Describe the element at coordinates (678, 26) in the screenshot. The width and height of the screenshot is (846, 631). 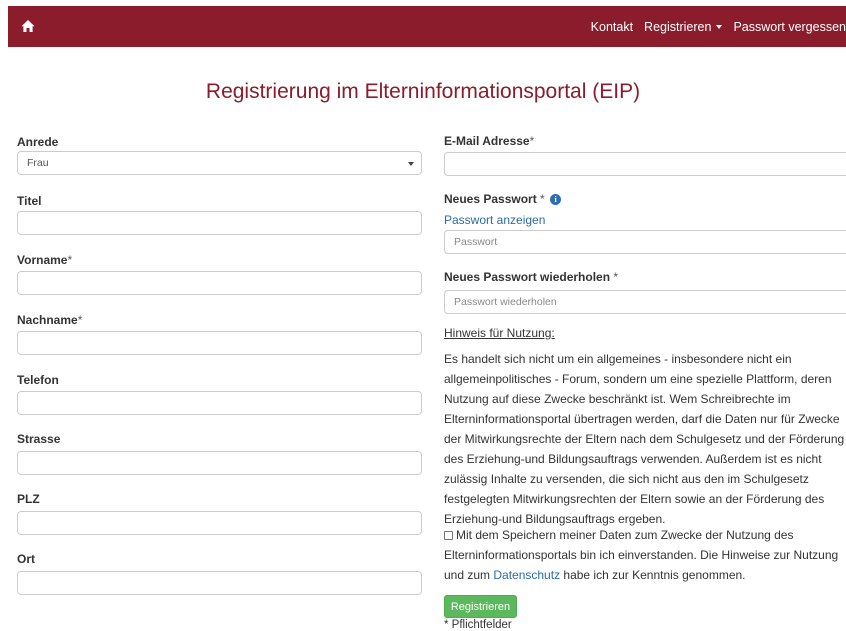
I see `nav-register-label: Registrieren` at that location.